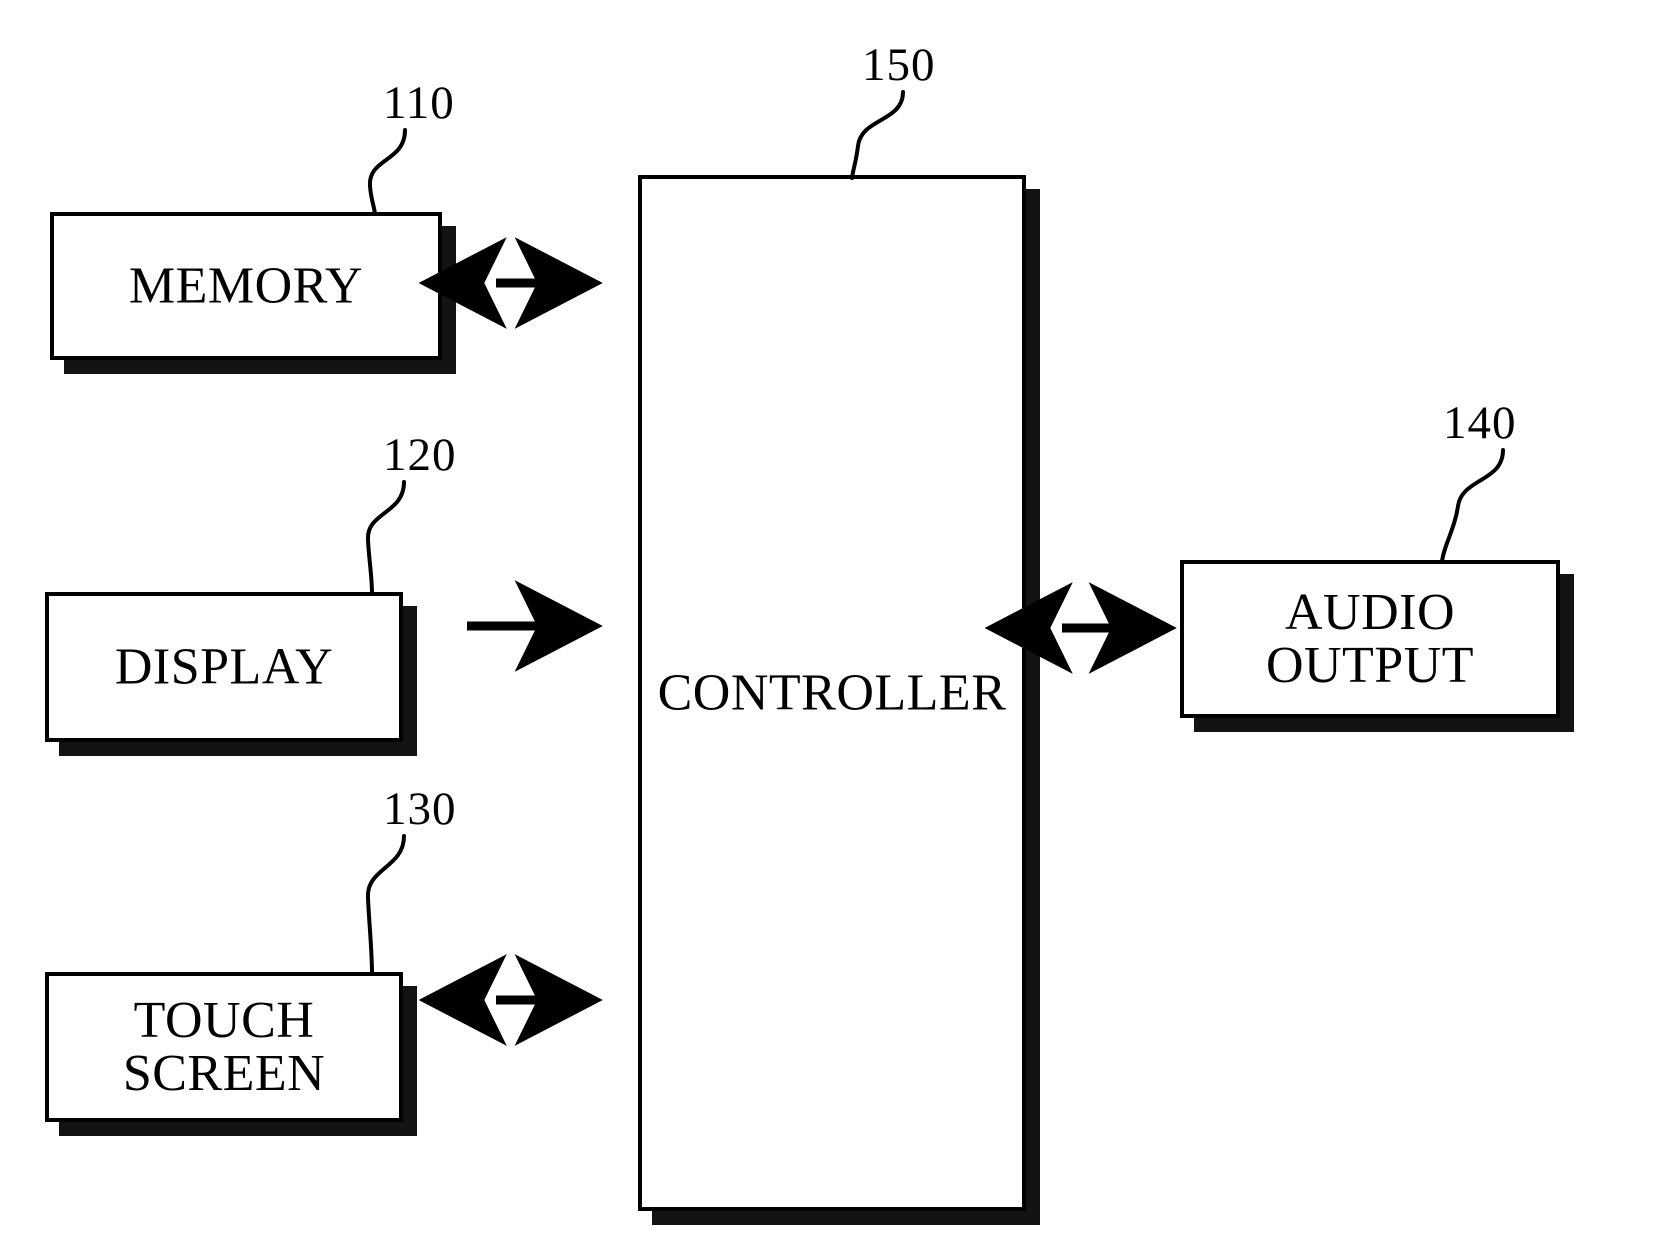 The image size is (1668, 1258). I want to click on touch-screen-block-label: TOUCH SCREEN, so click(224, 1046).